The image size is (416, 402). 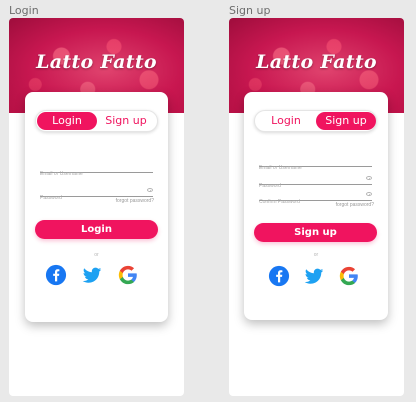 What do you see at coordinates (96, 229) in the screenshot?
I see `login-button: Login` at bounding box center [96, 229].